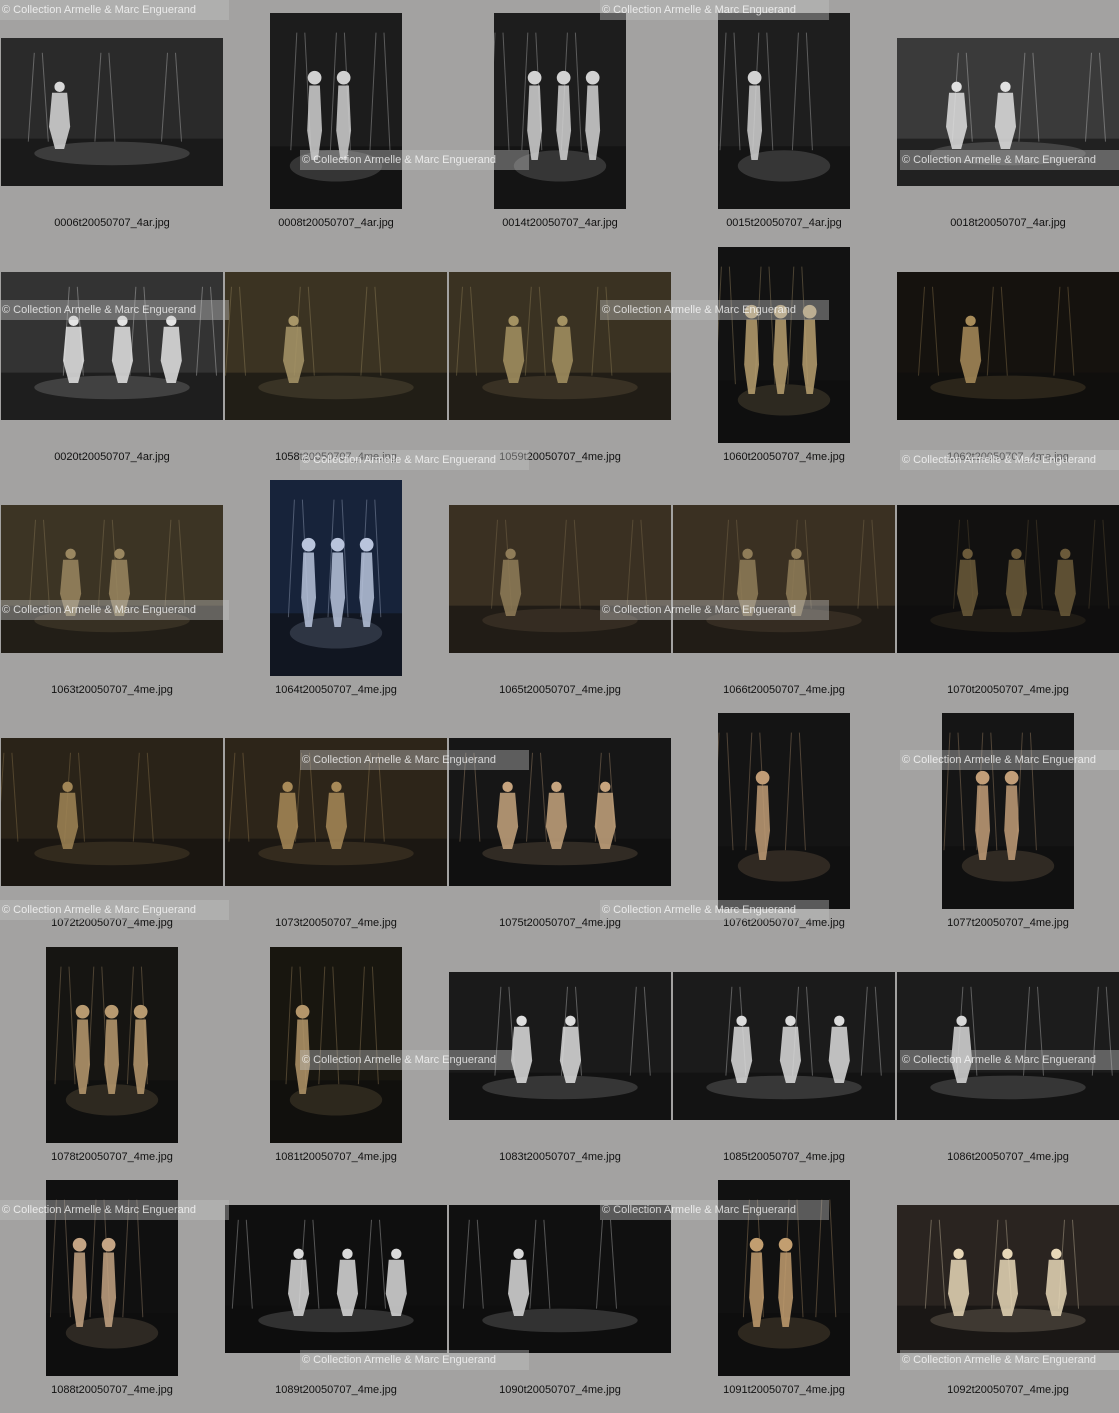  I want to click on thumbnail-cell: 1063t20050707_4me.jpg, so click(112, 596).